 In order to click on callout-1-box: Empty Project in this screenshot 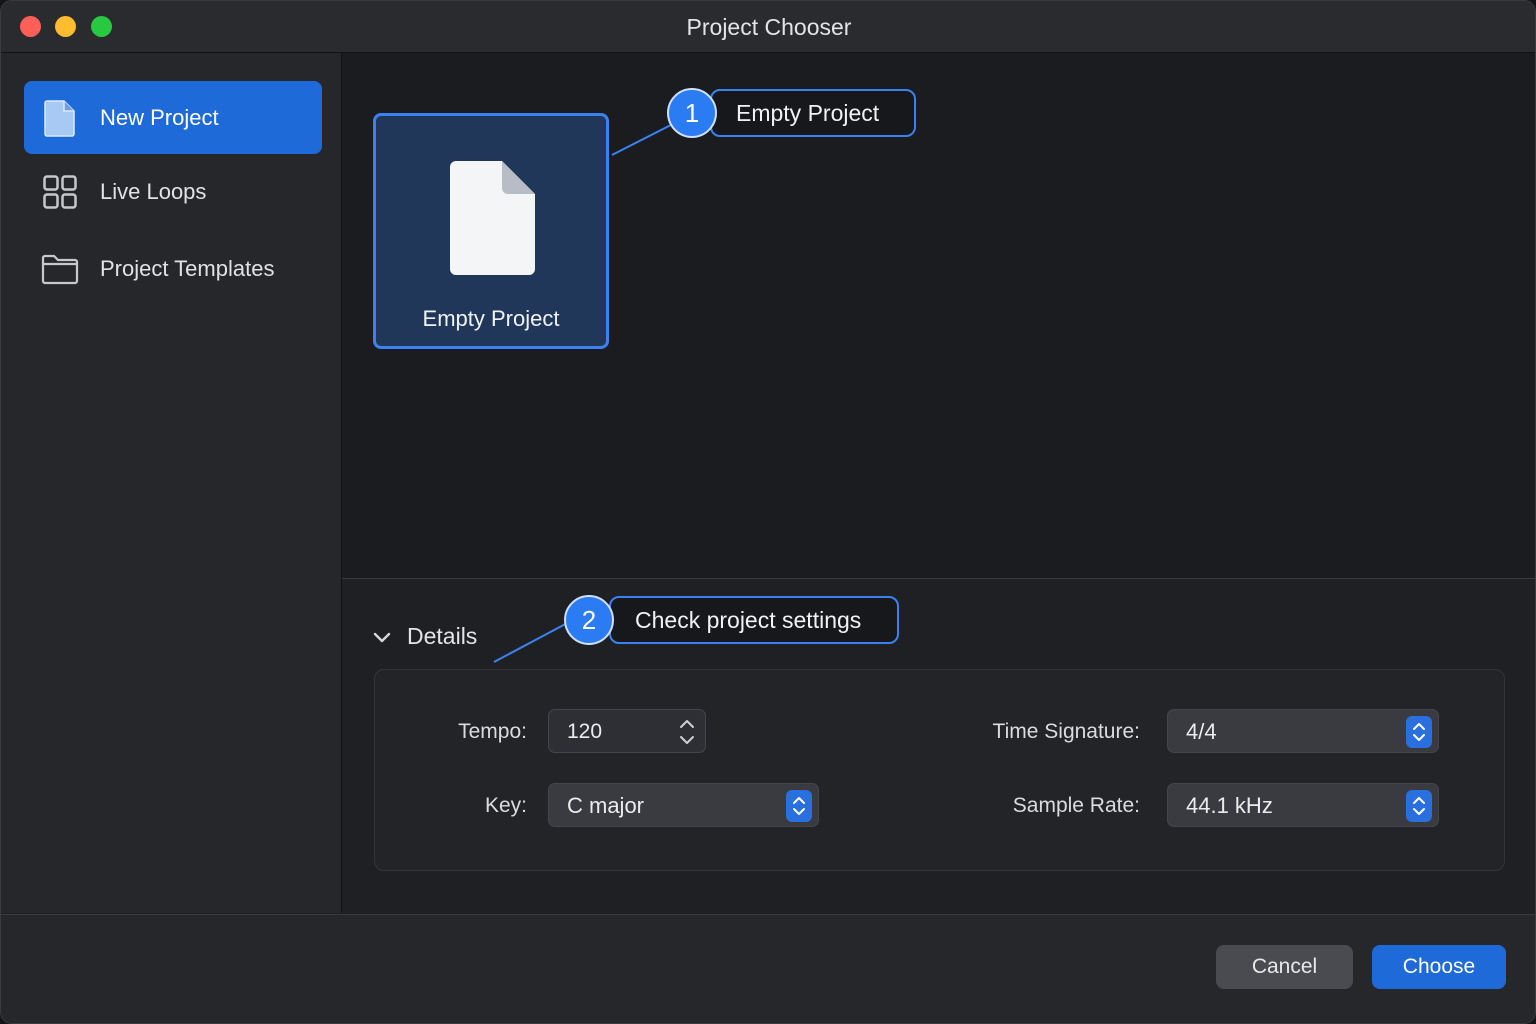, I will do `click(813, 113)`.